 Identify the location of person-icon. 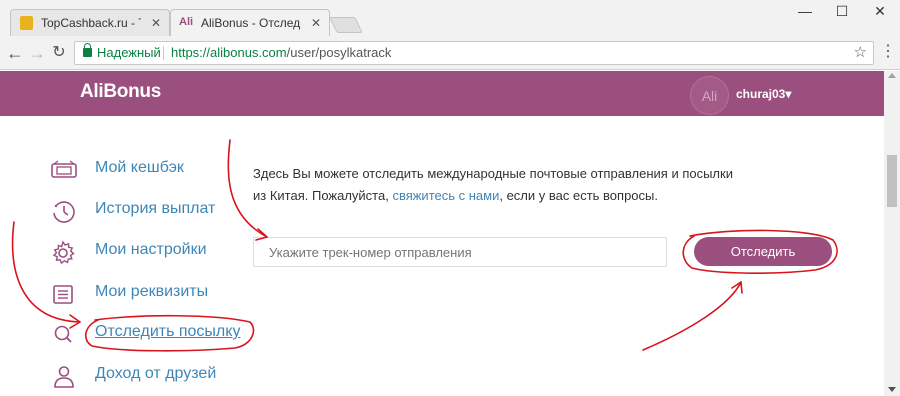
(63, 376).